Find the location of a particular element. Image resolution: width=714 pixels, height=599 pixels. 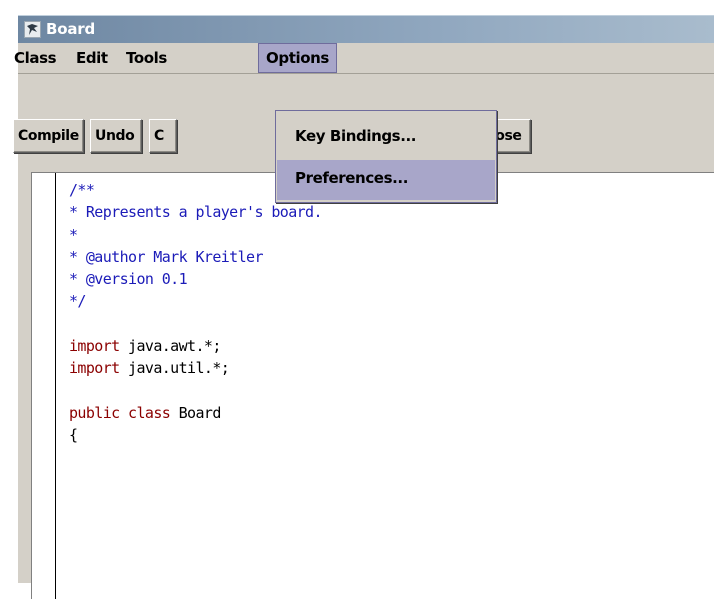

keyword-class: class is located at coordinates (149, 412).